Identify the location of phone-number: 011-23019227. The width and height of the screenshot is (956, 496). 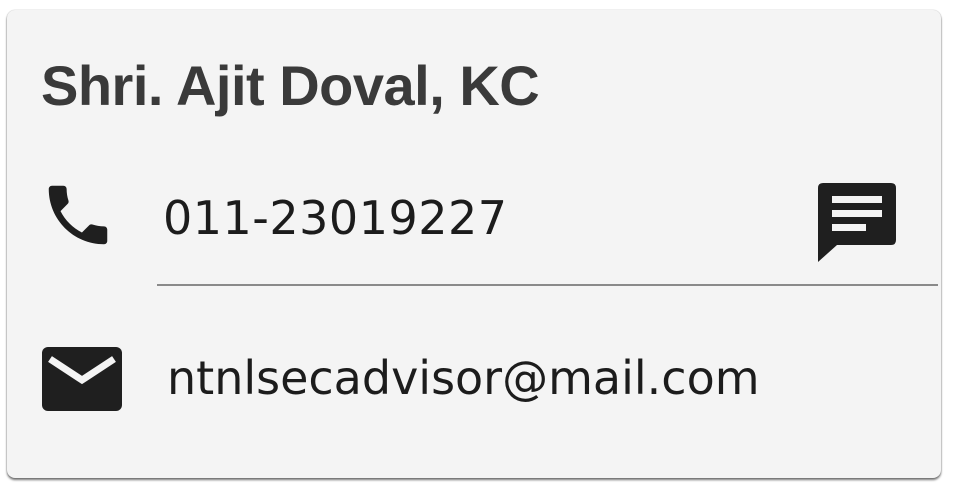
(335, 218).